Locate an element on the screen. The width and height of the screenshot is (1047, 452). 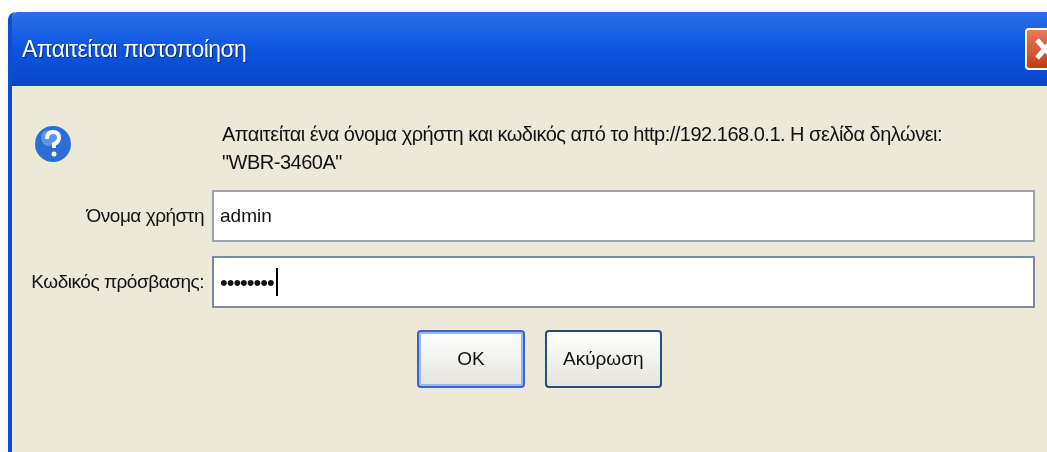
field-label: Όνομα χρήστη is located at coordinates (145, 215).